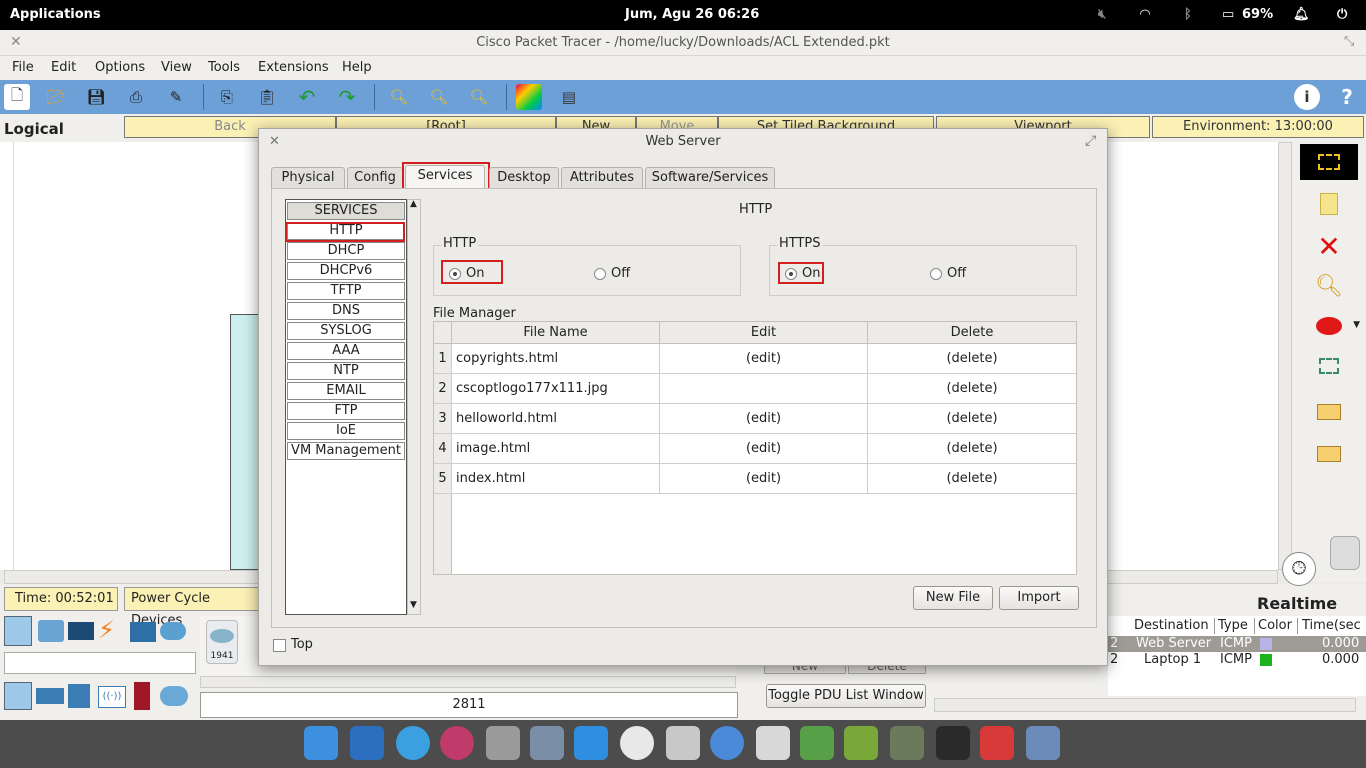  I want to click on help-icon: ?, so click(1347, 97).